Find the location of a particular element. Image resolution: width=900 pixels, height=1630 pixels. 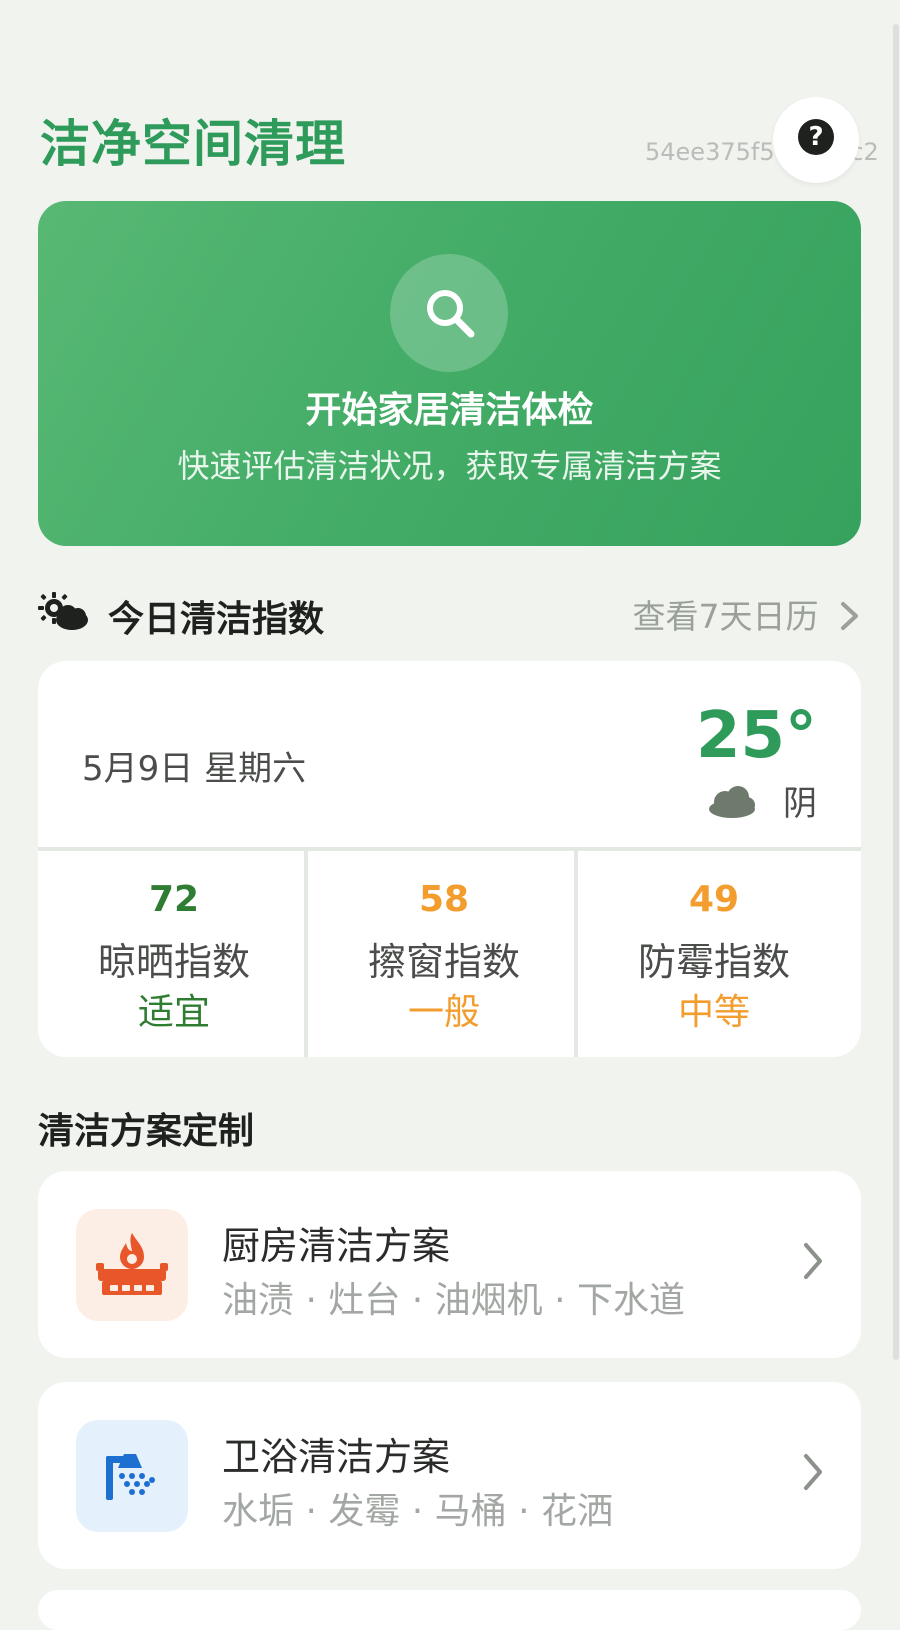

scrollbar is located at coordinates (896, 692).